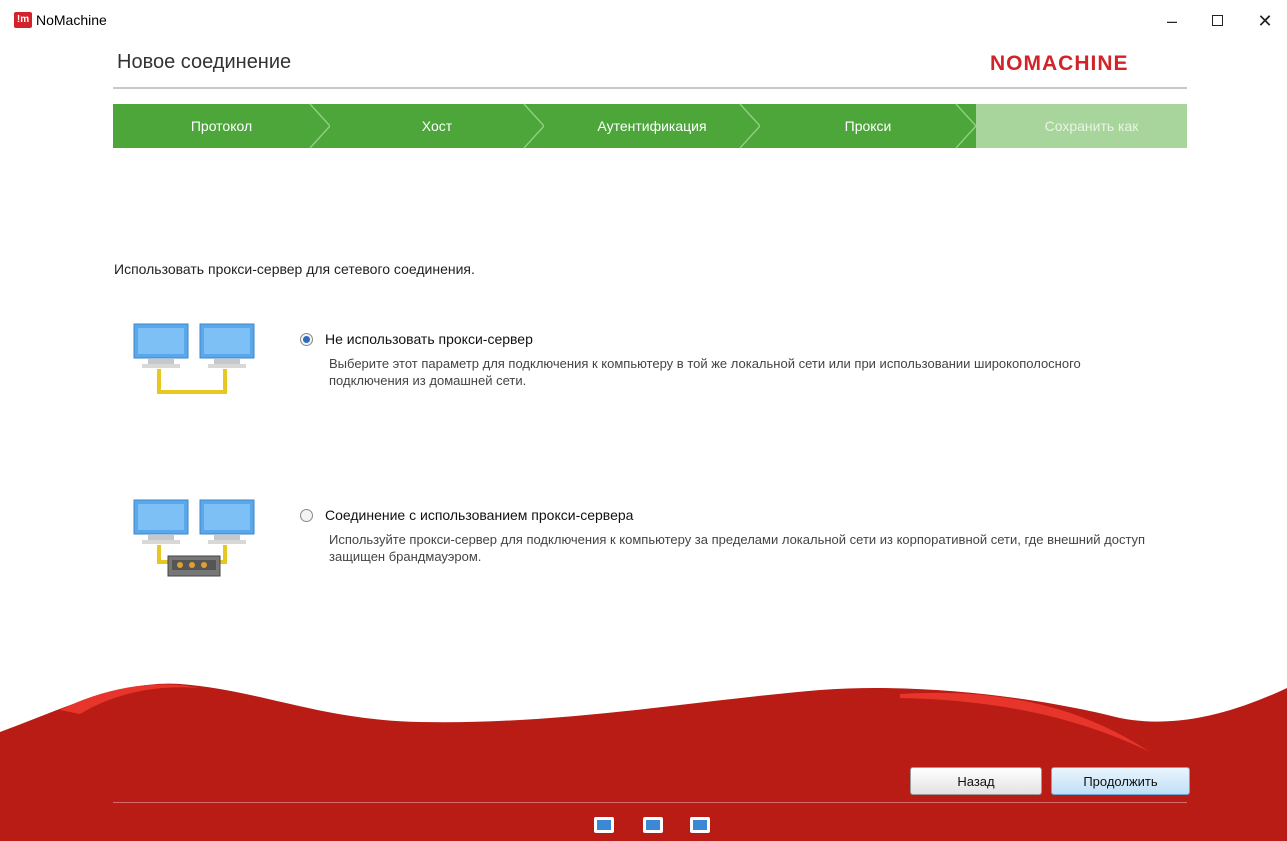 The image size is (1287, 841). What do you see at coordinates (653, 825) in the screenshot?
I see `display-settings-icon` at bounding box center [653, 825].